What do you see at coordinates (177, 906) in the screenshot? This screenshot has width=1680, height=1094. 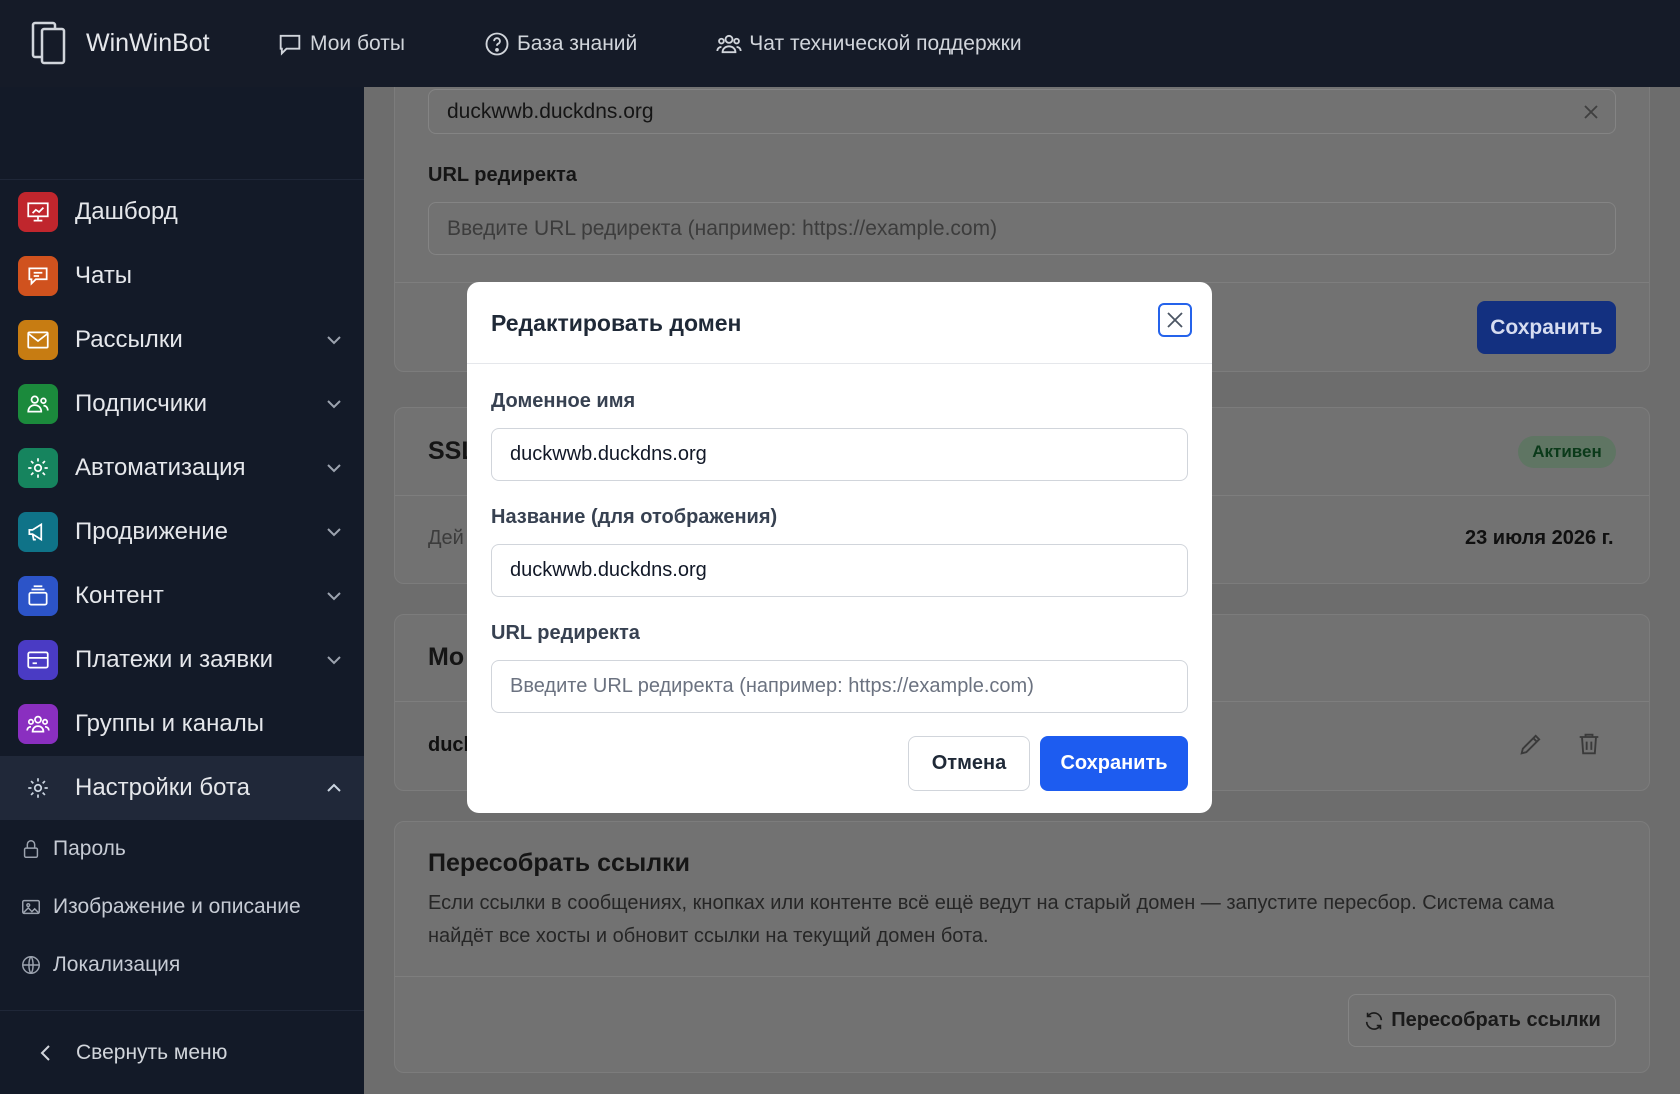 I see `sidebar-subitem-label: Изображение и описание` at bounding box center [177, 906].